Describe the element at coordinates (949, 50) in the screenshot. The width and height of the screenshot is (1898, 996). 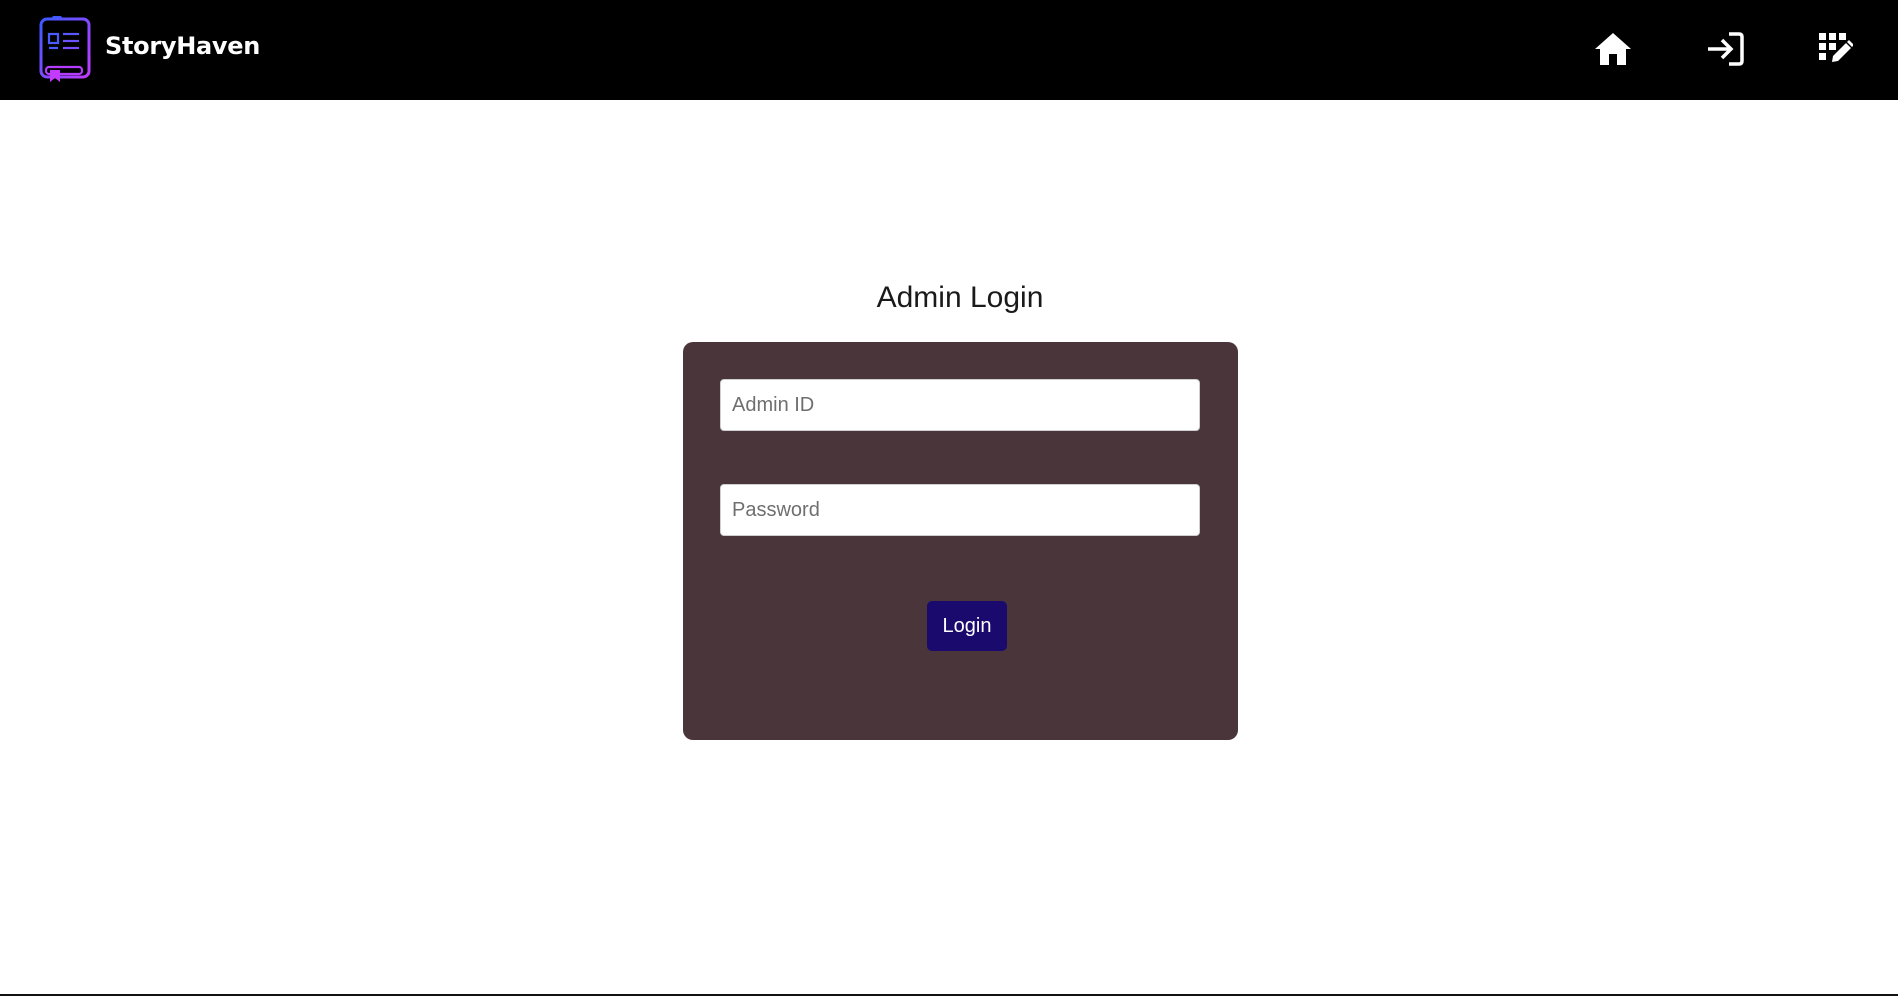
I see `navbar: StoryHaven` at that location.